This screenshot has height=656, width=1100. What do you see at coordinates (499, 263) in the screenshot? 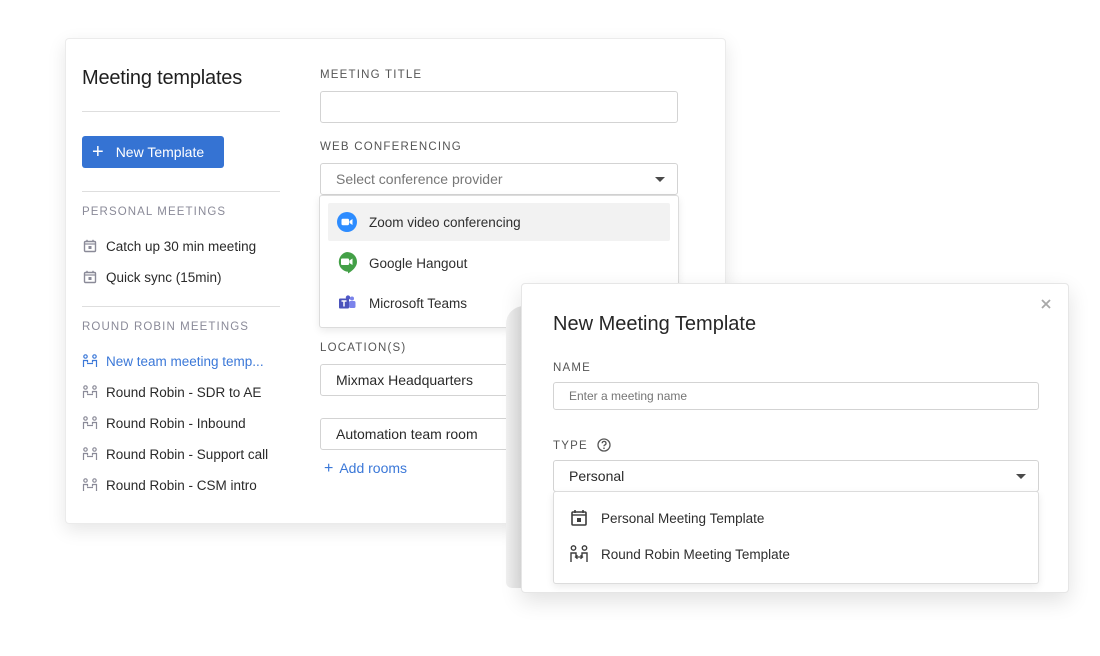
I see `conference-option-google-hangout: Google Hangout` at bounding box center [499, 263].